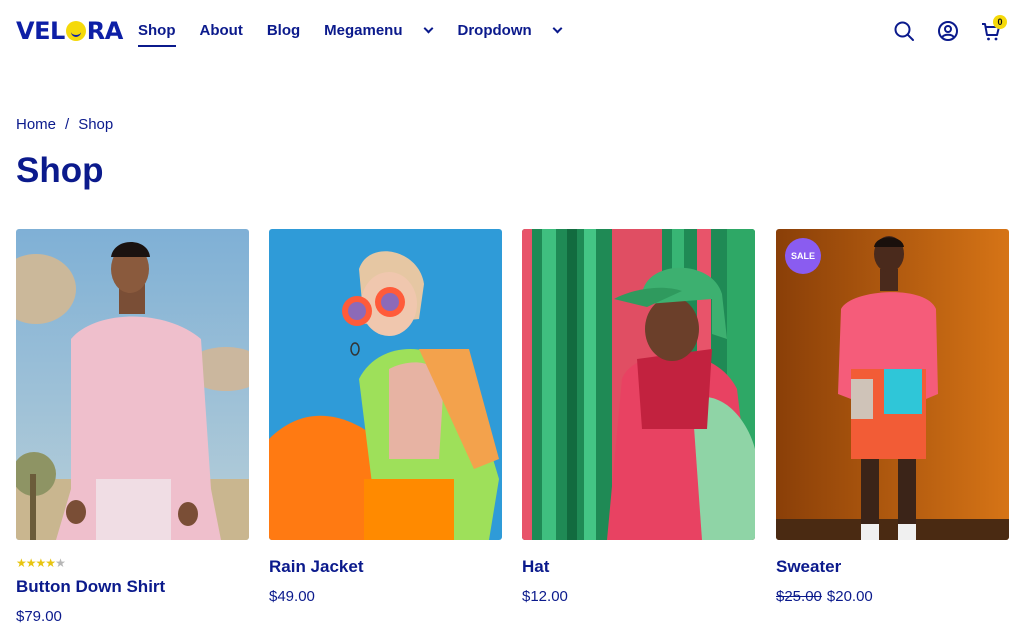 The height and width of the screenshot is (640, 1024). I want to click on logo-smiley-icon, so click(75, 31).